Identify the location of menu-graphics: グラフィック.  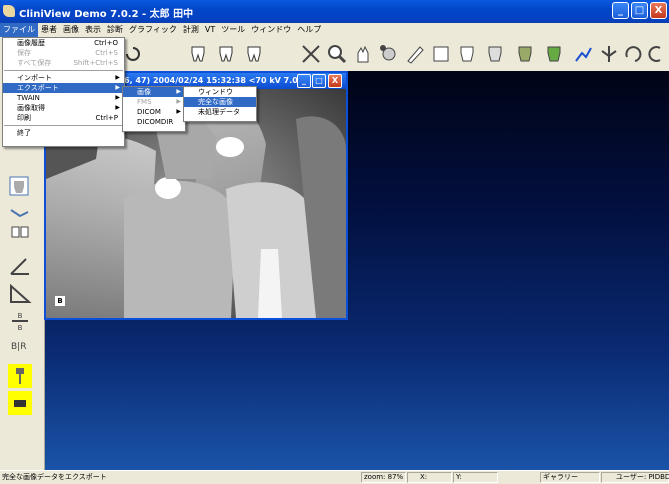
(153, 30).